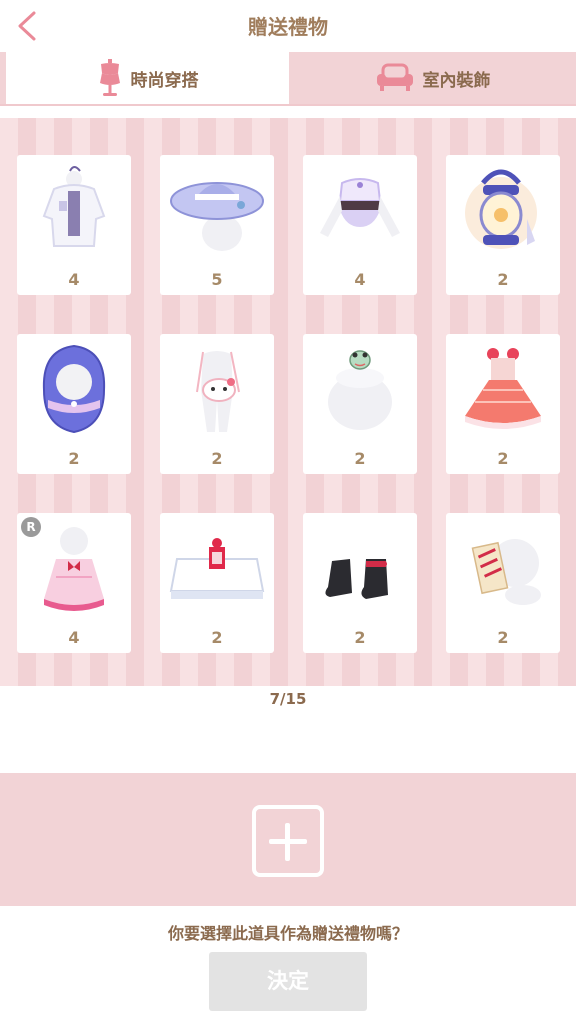  I want to click on tab-fashion: 時尚穿搭, so click(147, 78).